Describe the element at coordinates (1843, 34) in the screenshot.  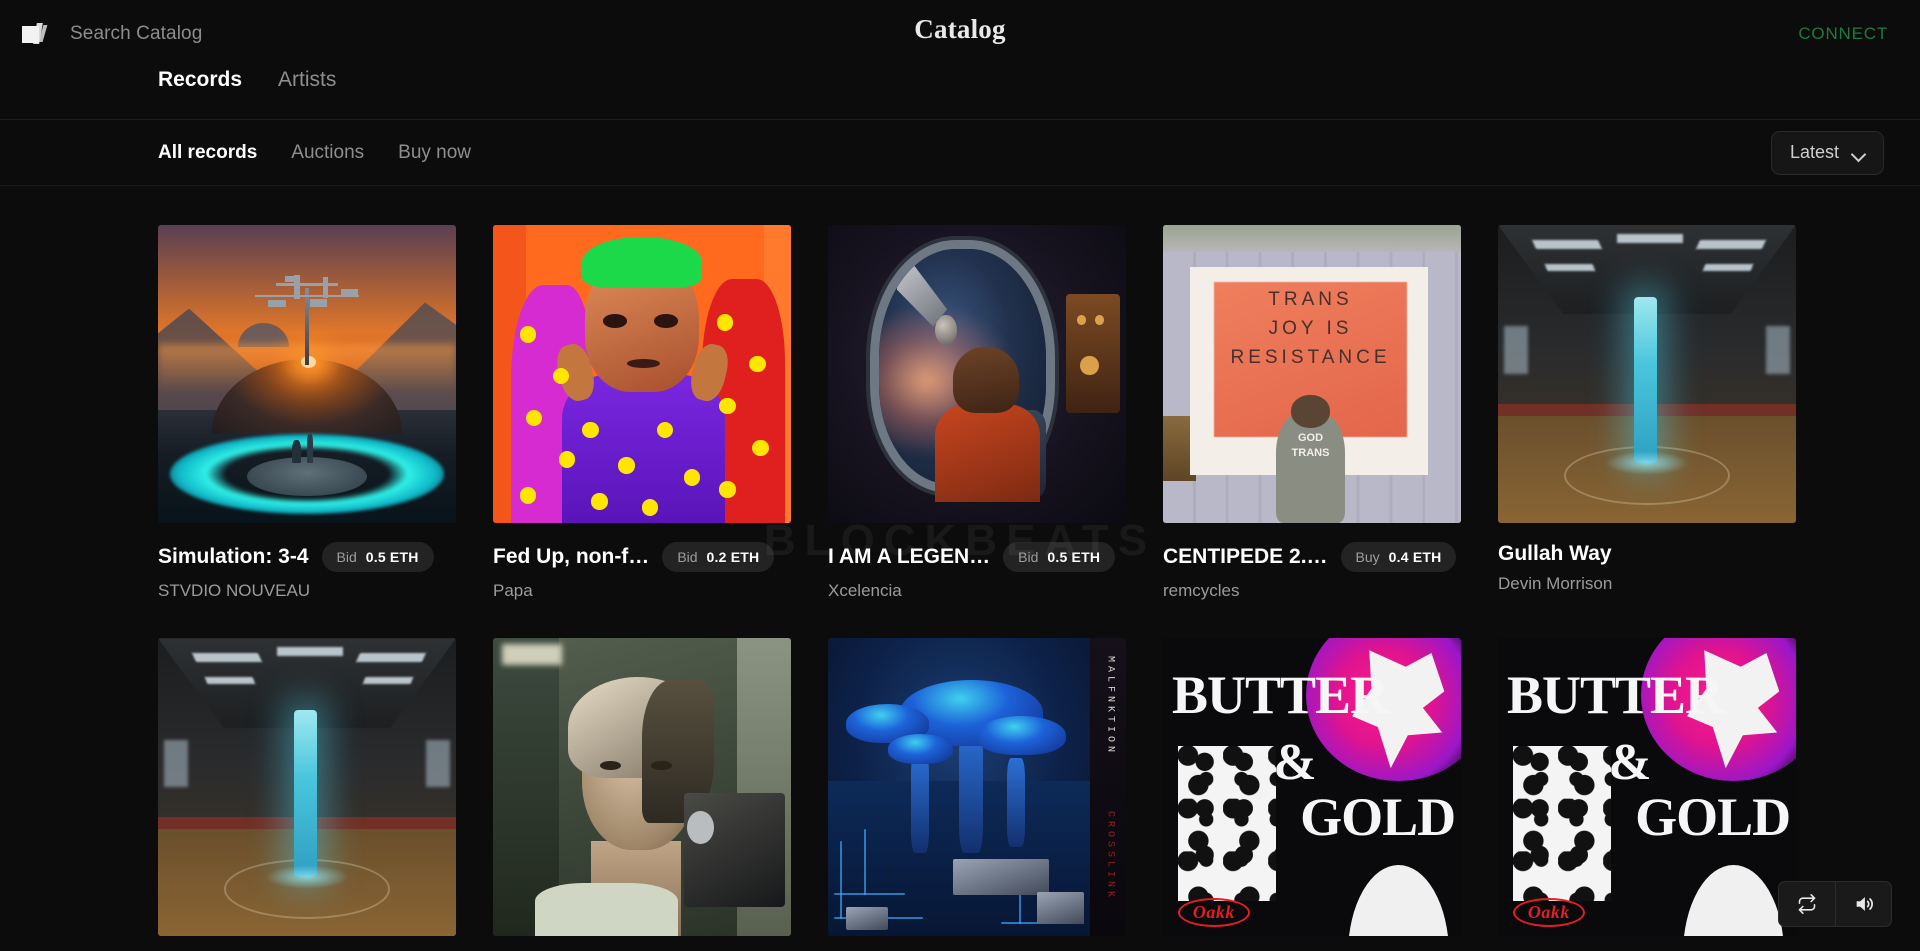
I see `connect-button: CONNECT` at that location.